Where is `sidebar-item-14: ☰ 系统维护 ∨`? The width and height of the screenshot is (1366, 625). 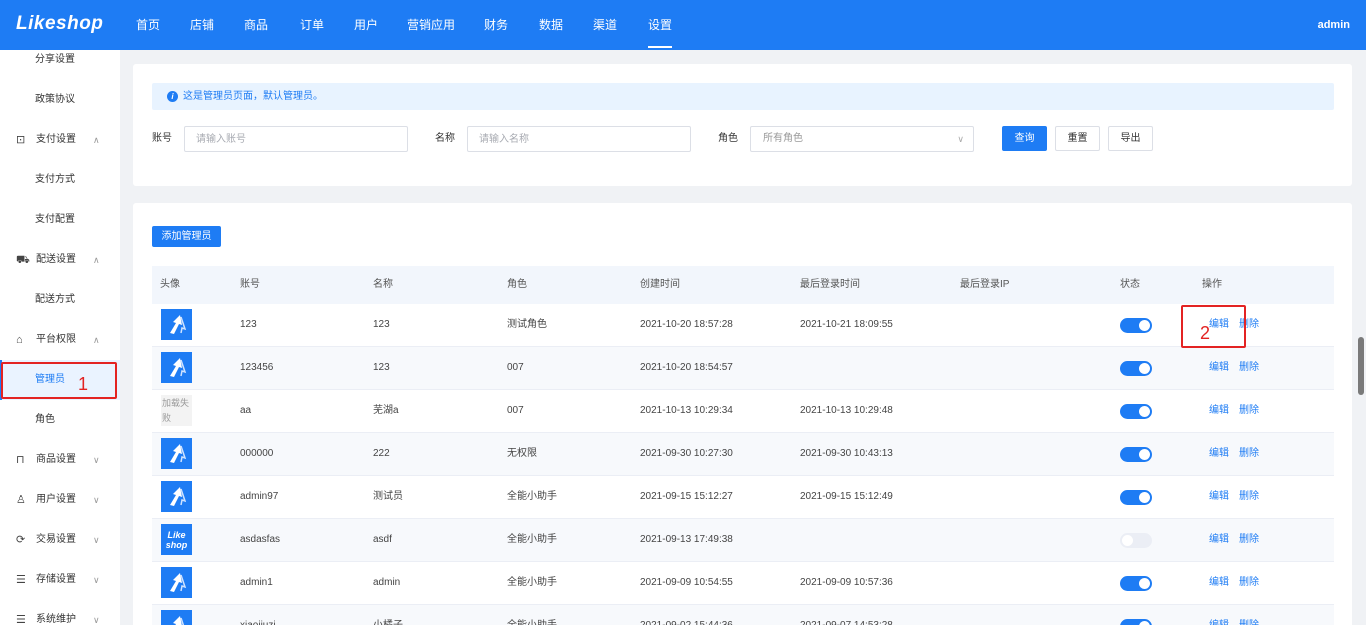
sidebar-item-14: ☰ 系统维护 ∨ is located at coordinates (60, 612).